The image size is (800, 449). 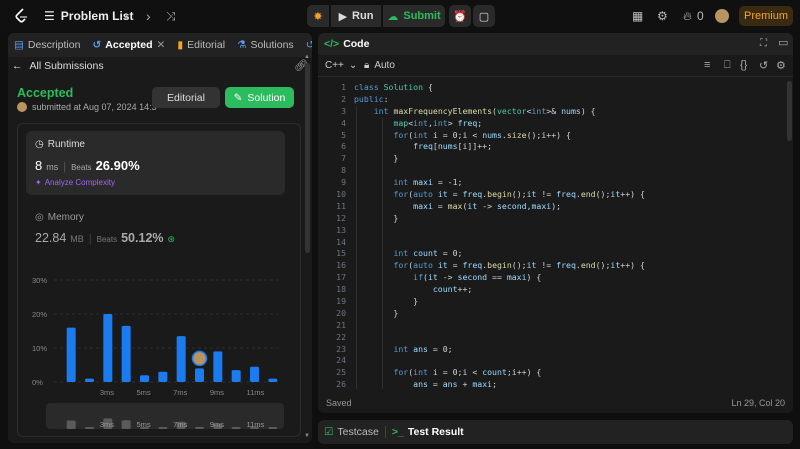 What do you see at coordinates (347, 44) in the screenshot?
I see `code-title: </> Code` at bounding box center [347, 44].